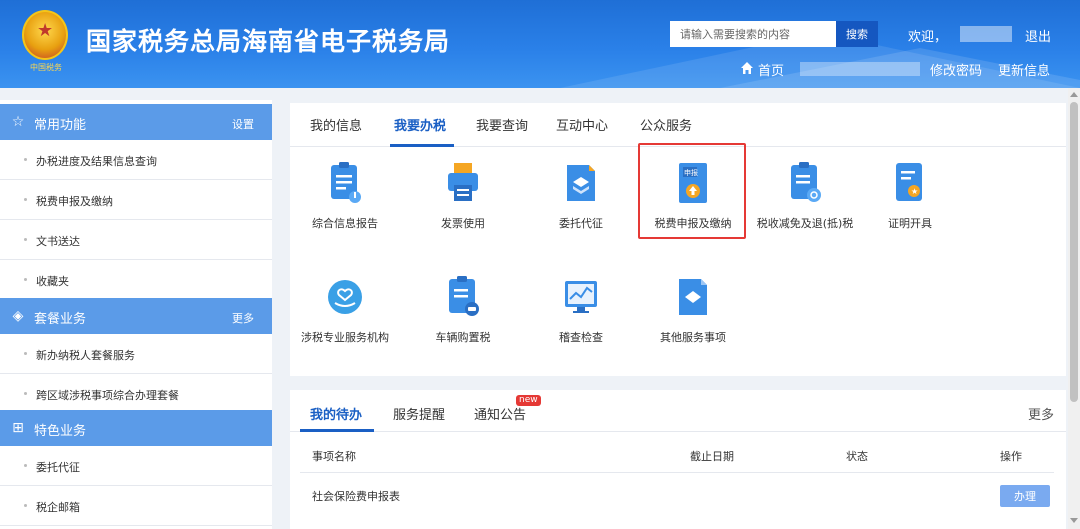 The width and height of the screenshot is (1080, 529). Describe the element at coordinates (96, 161) in the screenshot. I see `sidebar-item-label: 办税进度及结果信息查询` at that location.